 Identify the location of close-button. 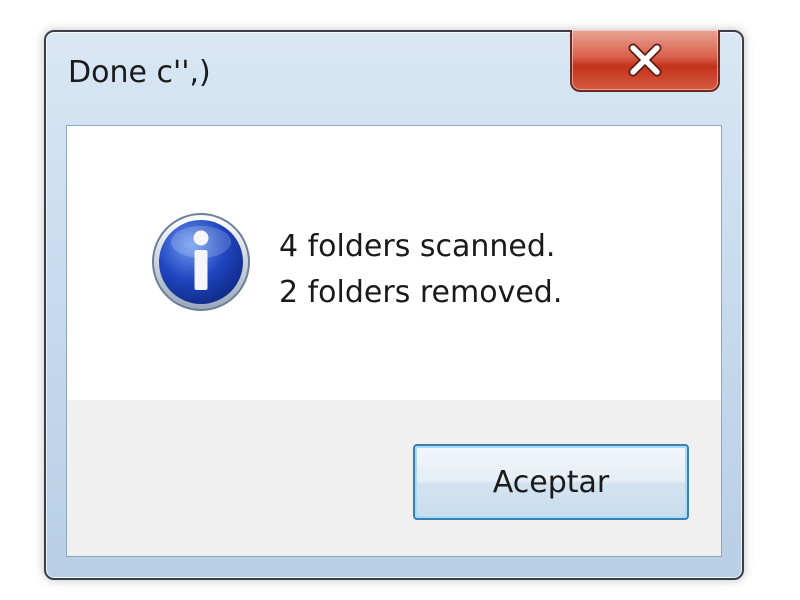
(645, 61).